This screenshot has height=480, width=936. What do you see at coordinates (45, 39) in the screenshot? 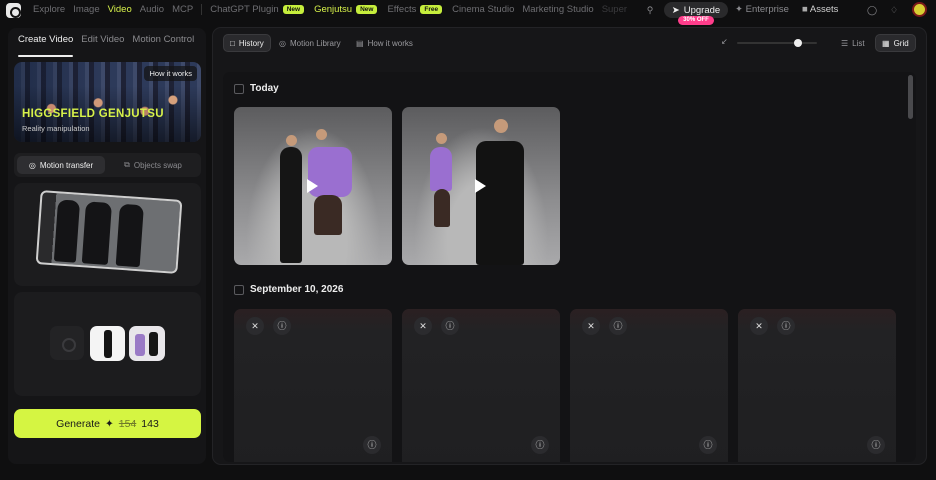
I see `tab-create-video: Create Video` at bounding box center [45, 39].